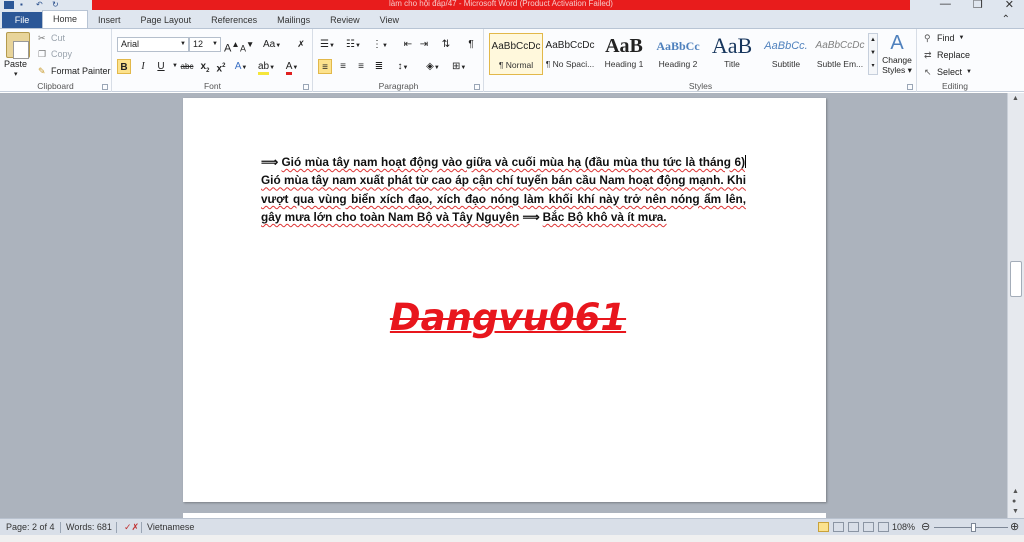 The width and height of the screenshot is (1024, 542). Describe the element at coordinates (353, 44) in the screenshot. I see `numbering-icon: ☷▼` at that location.